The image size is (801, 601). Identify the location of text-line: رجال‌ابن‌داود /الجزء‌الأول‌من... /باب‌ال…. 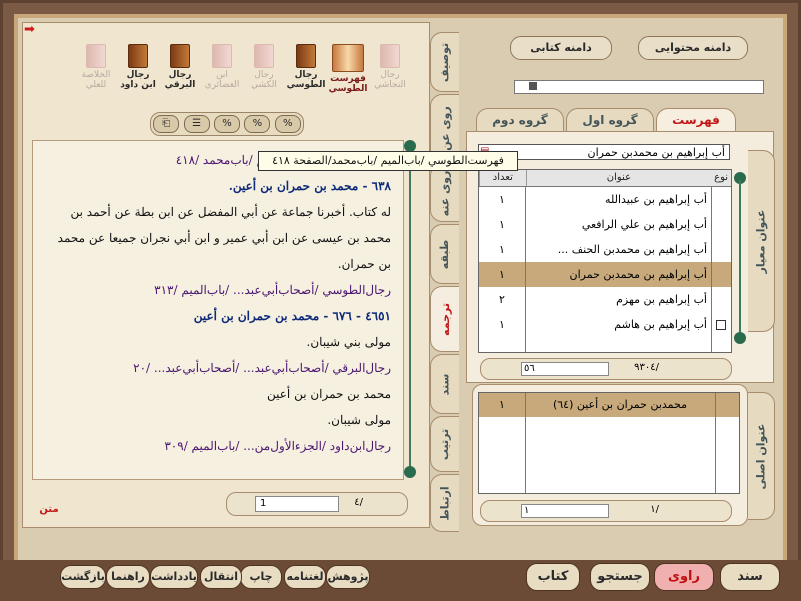
(277, 446).